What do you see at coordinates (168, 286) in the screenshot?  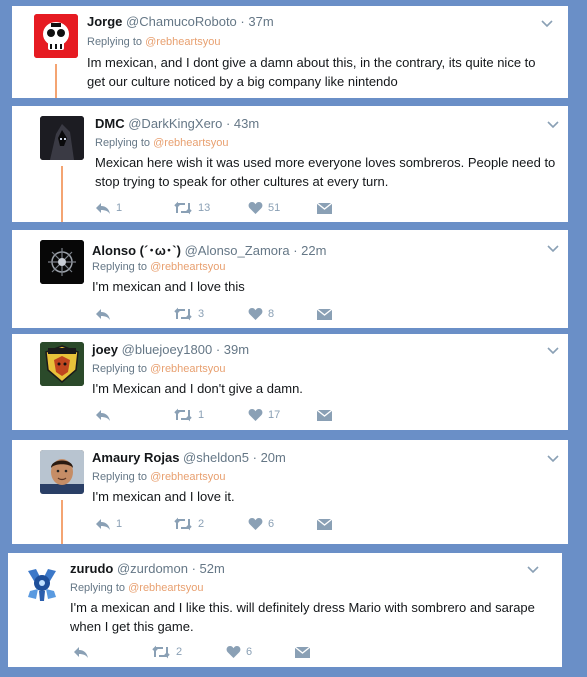 I see `tweet-text: I'm mexican and I love this` at bounding box center [168, 286].